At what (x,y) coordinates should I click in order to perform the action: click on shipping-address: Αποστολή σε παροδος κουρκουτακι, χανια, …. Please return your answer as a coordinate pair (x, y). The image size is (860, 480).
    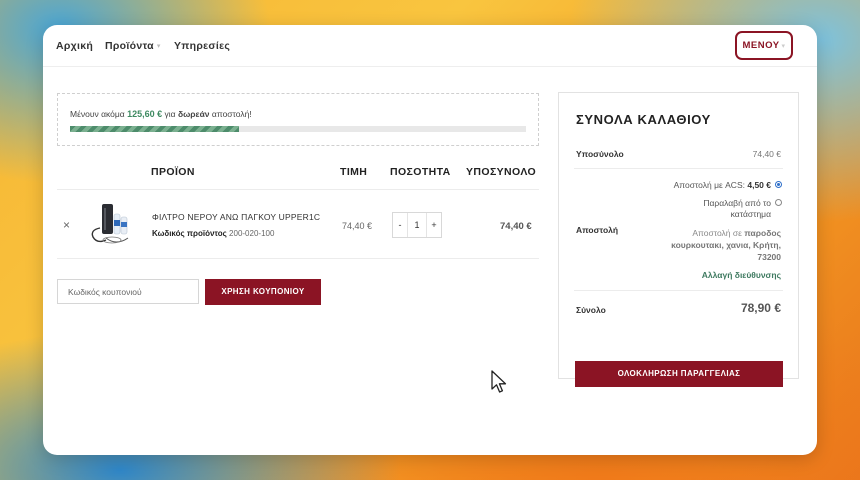
    Looking at the image, I should click on (721, 245).